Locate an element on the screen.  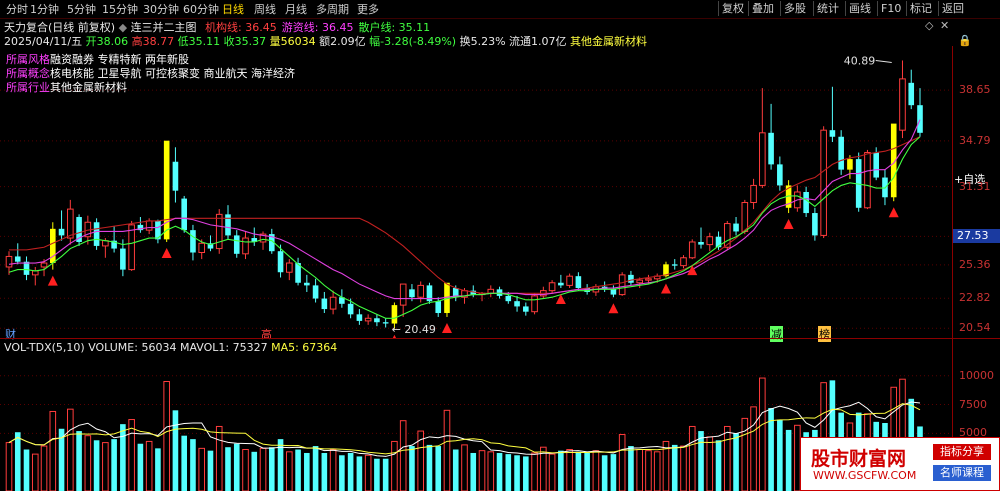
panel-divider is located at coordinates (500, 338).